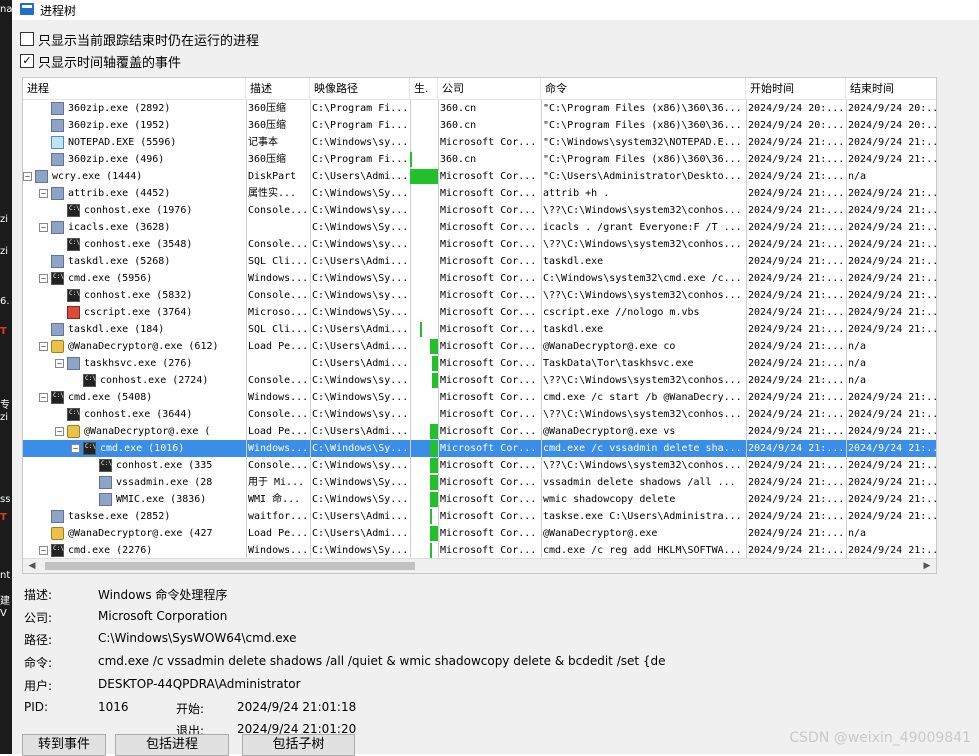  I want to click on cell-process: cmd.exe (2276), so click(110, 550).